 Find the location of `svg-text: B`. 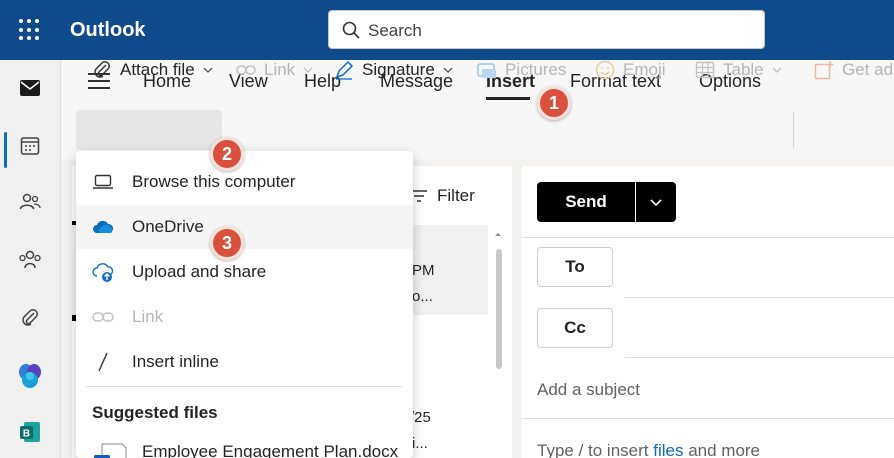

svg-text: B is located at coordinates (26, 434).